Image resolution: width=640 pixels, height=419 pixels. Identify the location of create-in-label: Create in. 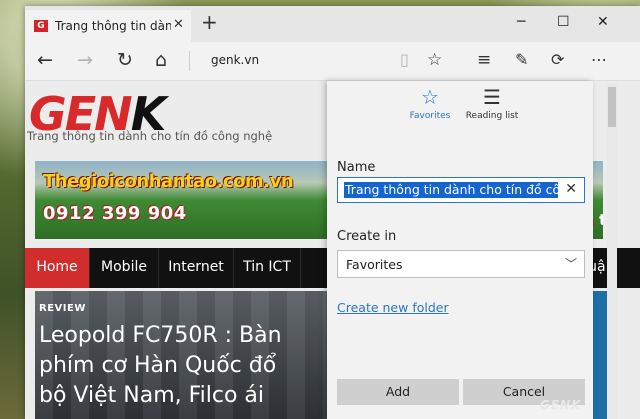
(367, 236).